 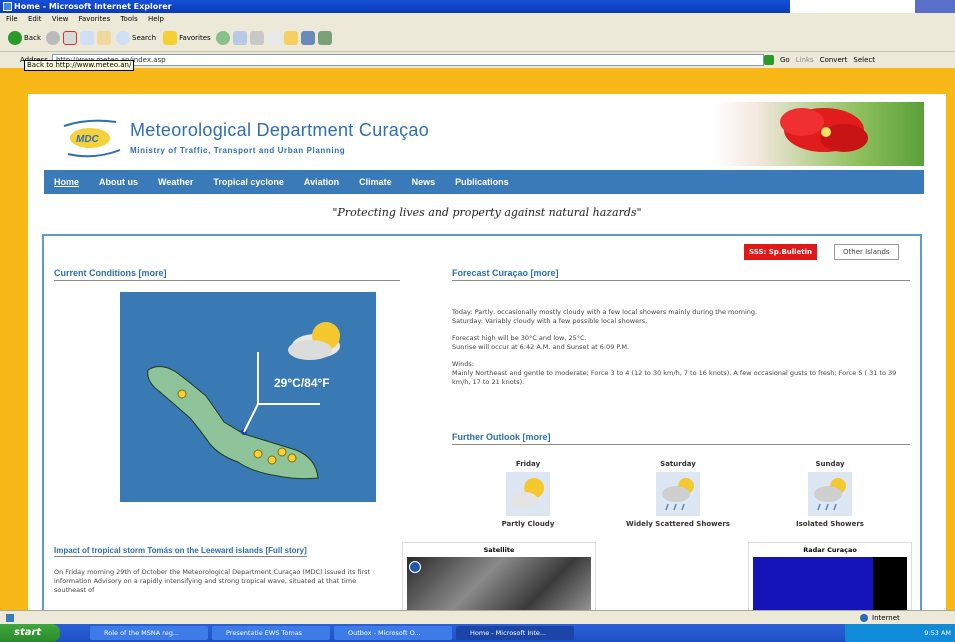 What do you see at coordinates (935, 6) in the screenshot?
I see `window-controls` at bounding box center [935, 6].